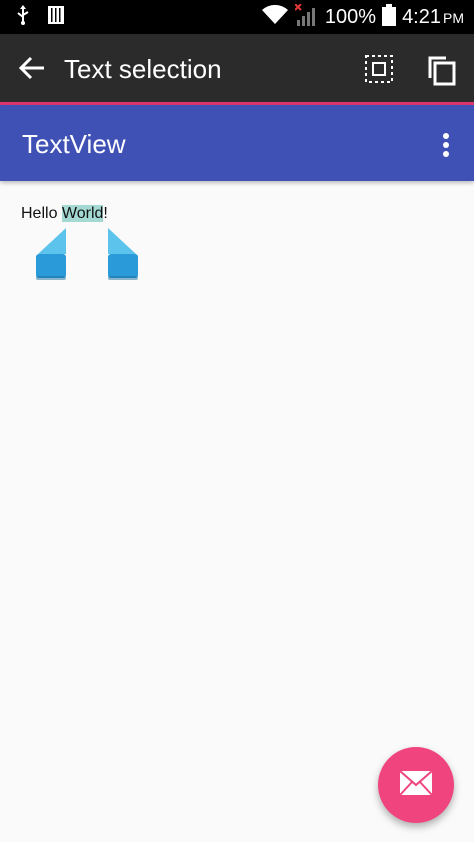 The height and width of the screenshot is (842, 474). What do you see at coordinates (74, 144) in the screenshot?
I see `toolbar-title: TextView` at bounding box center [74, 144].